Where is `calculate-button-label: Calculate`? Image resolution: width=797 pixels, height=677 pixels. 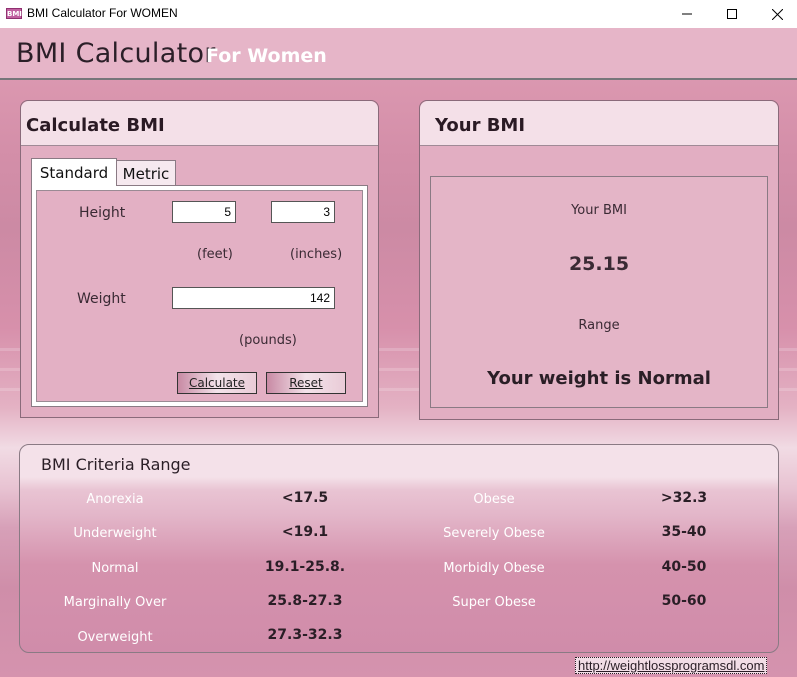 calculate-button-label: Calculate is located at coordinates (217, 383).